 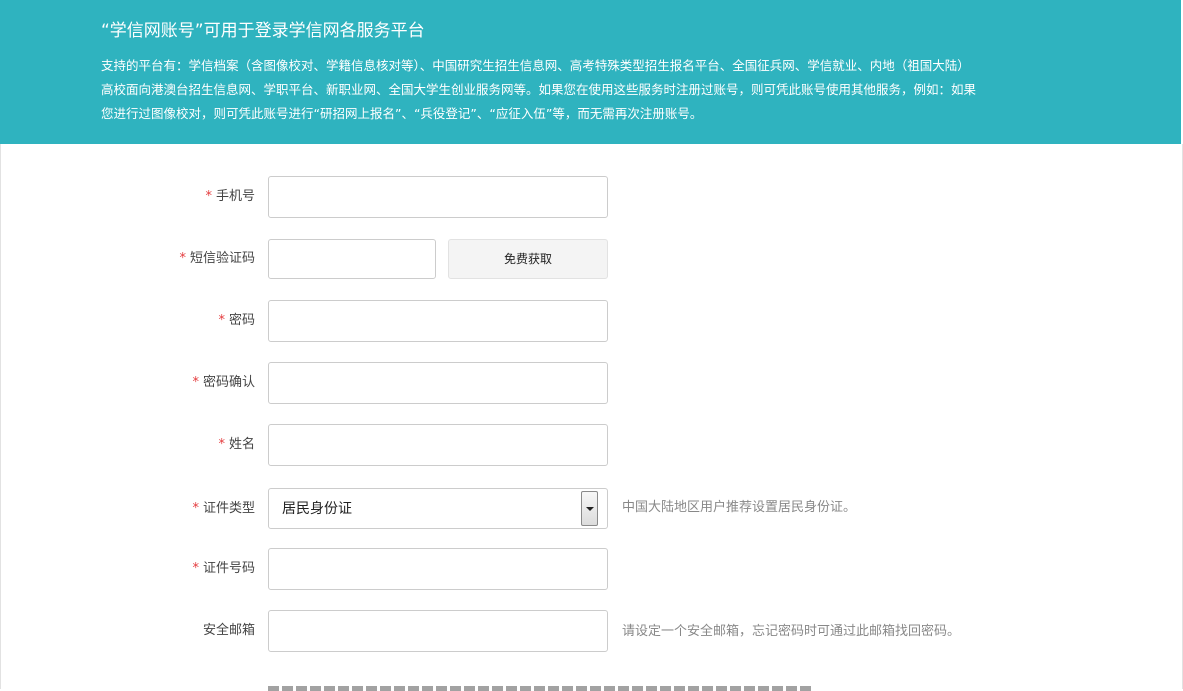 I want to click on id-number-row: * 证件号码, so click(x=592, y=569).